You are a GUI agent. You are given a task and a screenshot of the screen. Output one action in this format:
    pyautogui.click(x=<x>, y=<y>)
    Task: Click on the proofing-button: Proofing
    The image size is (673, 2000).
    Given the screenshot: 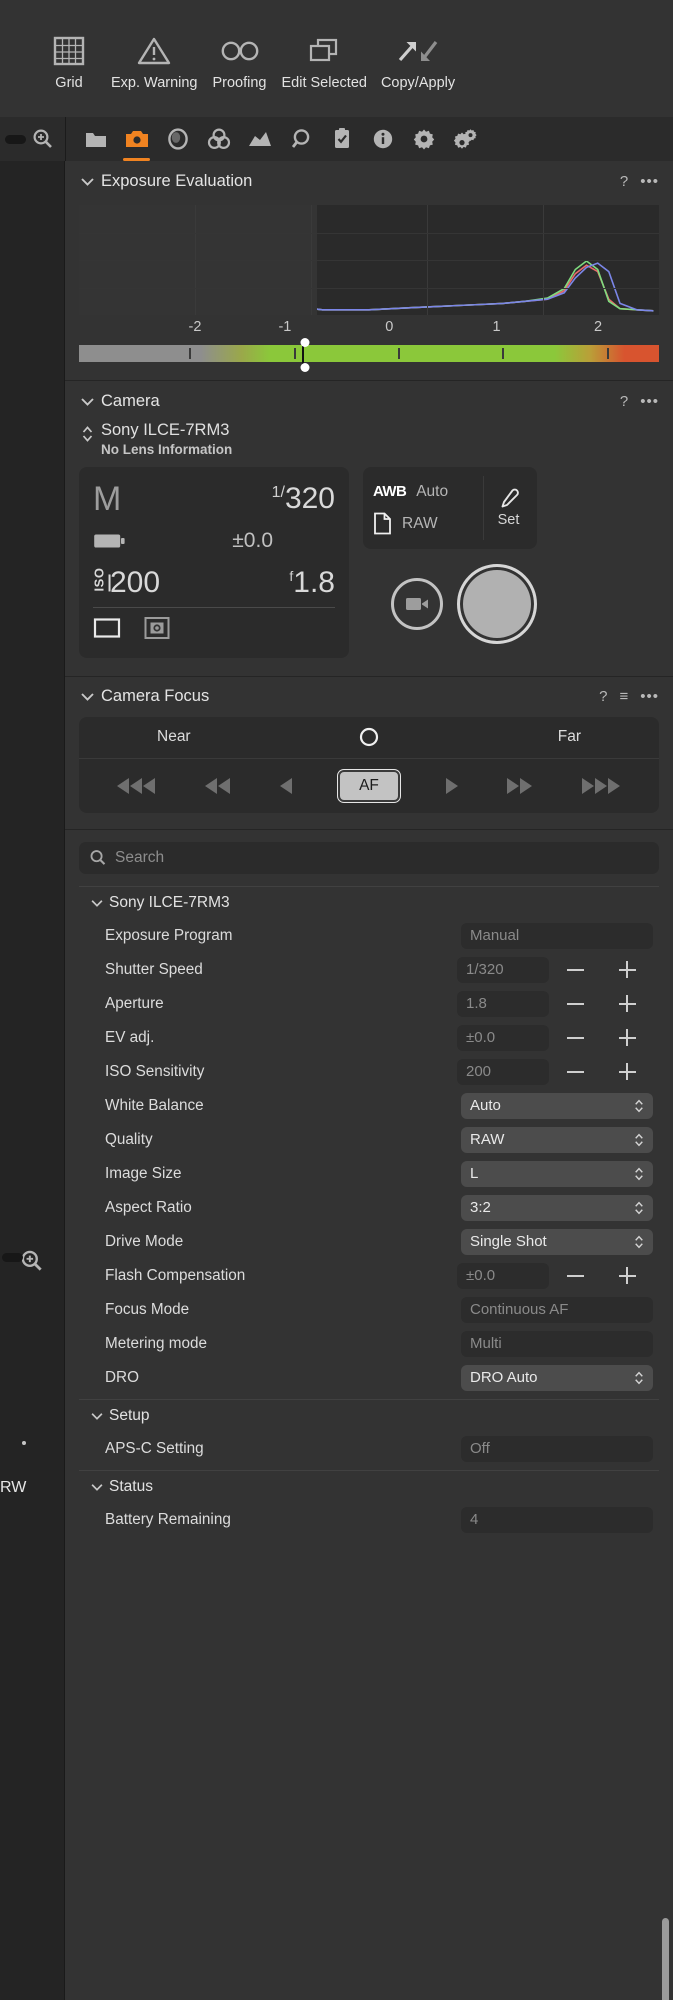 What is the action you would take?
    pyautogui.click(x=240, y=61)
    